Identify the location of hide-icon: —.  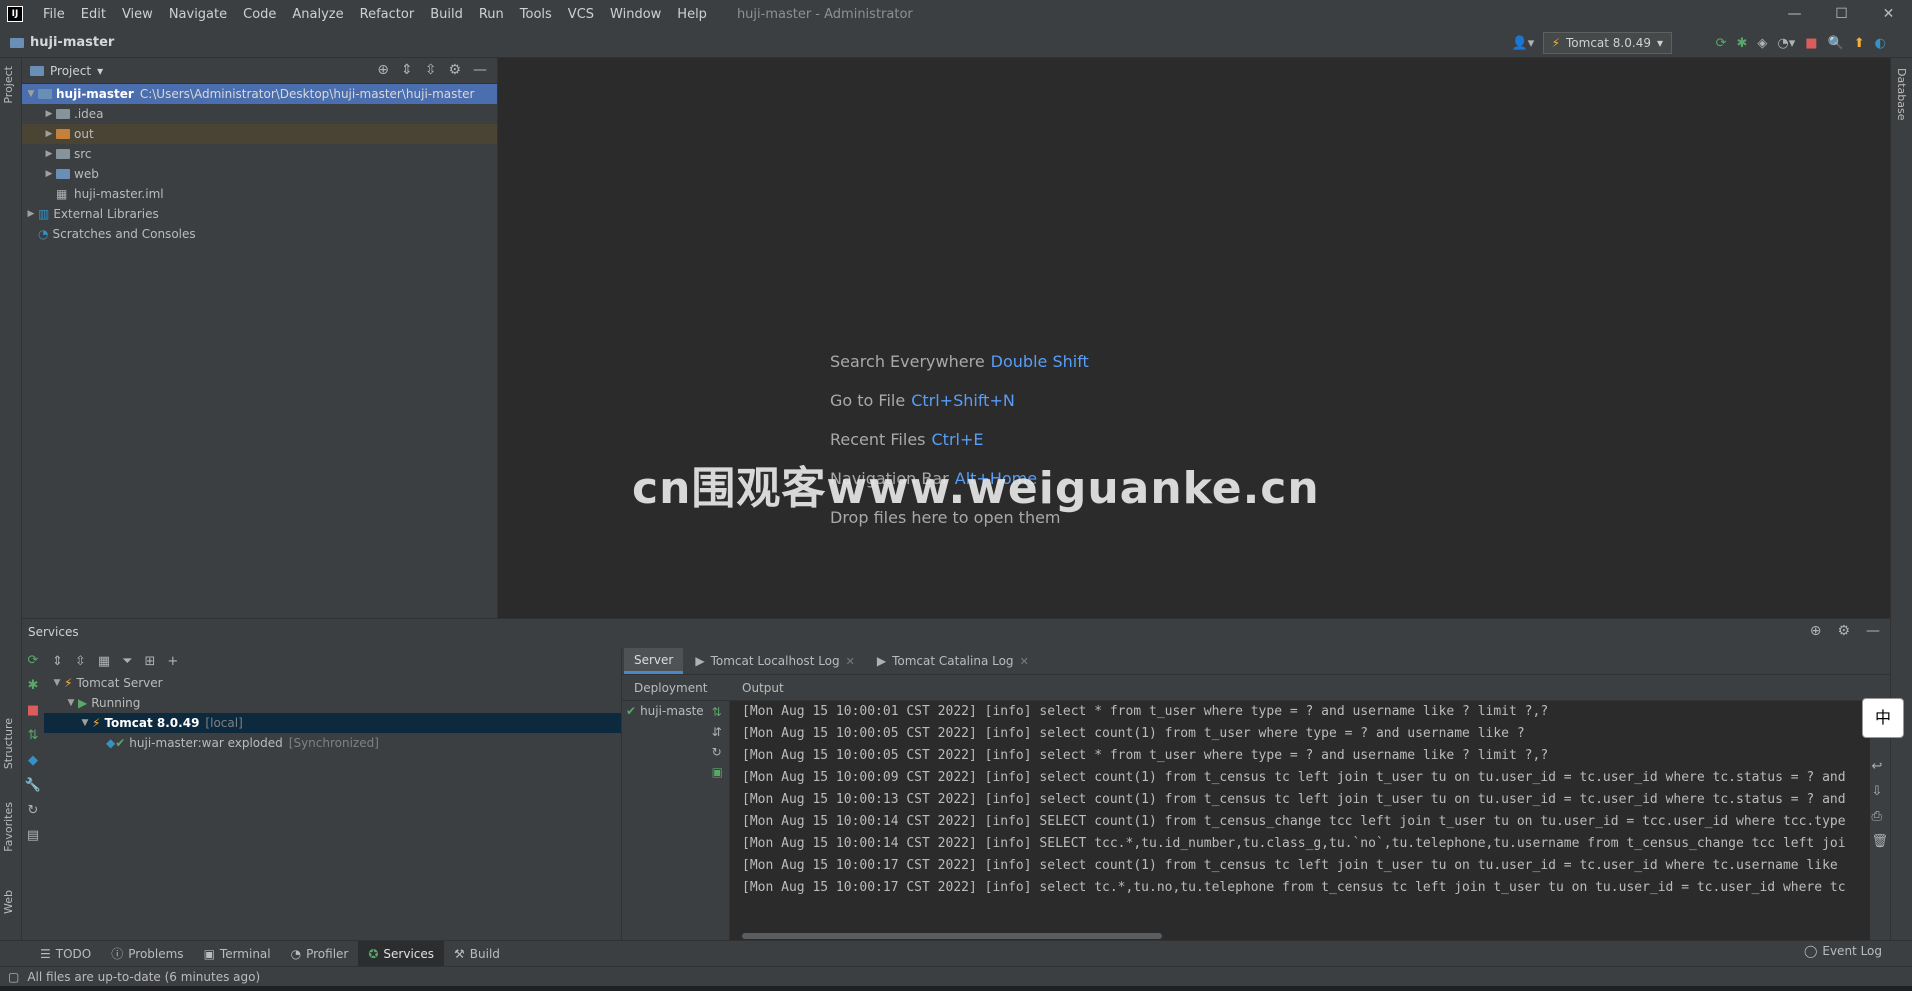
(480, 70).